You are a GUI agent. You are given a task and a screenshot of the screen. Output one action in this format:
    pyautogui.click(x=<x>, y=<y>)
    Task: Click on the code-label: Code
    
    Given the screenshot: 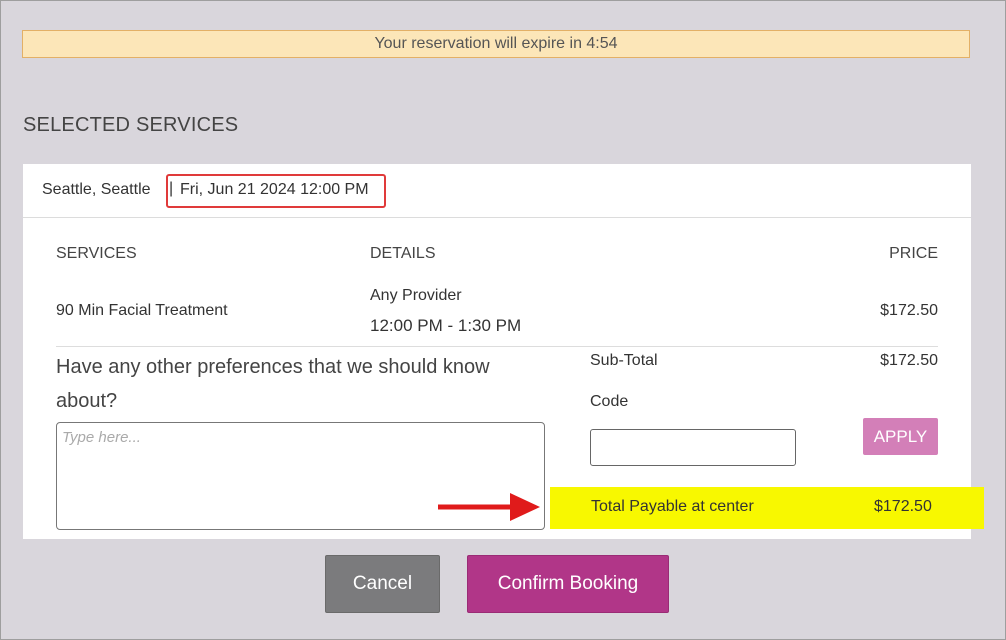 What is the action you would take?
    pyautogui.click(x=609, y=401)
    